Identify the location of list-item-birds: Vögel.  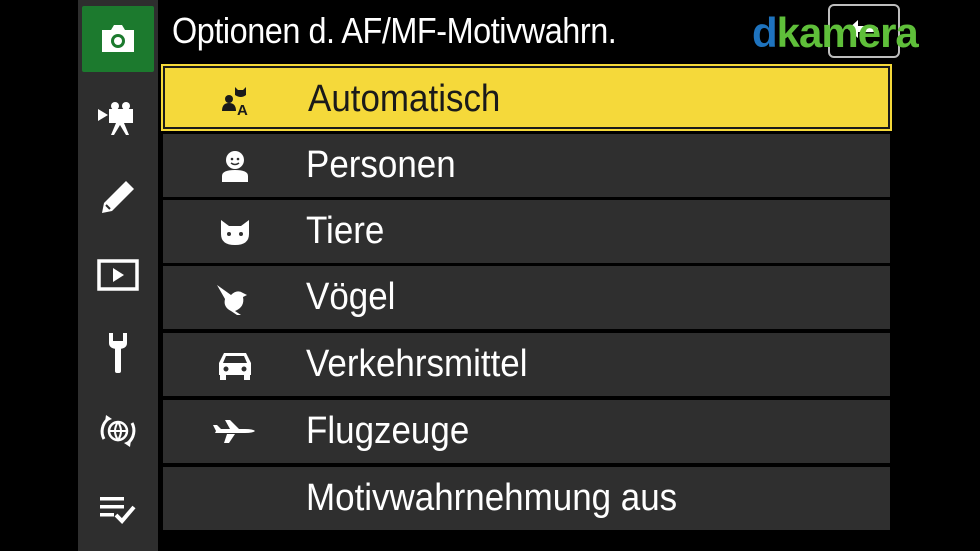
(526, 297).